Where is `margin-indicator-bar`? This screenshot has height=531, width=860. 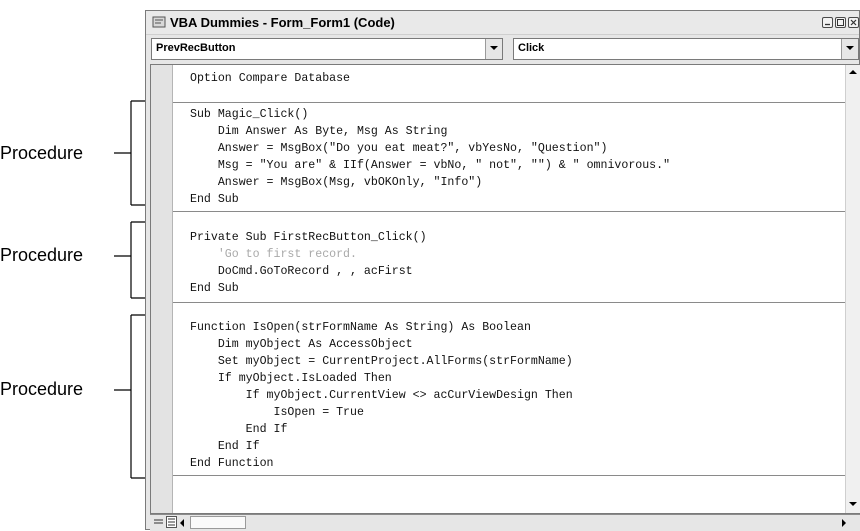
margin-indicator-bar is located at coordinates (162, 289).